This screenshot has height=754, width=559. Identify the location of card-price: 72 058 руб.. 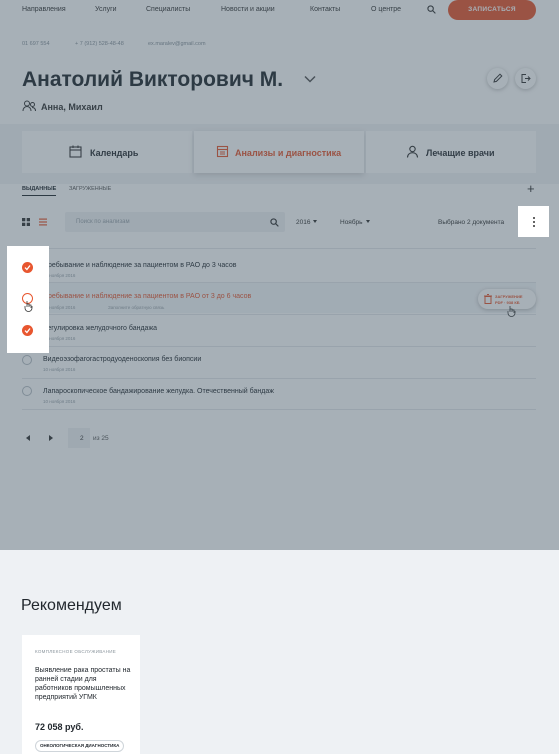
(59, 727).